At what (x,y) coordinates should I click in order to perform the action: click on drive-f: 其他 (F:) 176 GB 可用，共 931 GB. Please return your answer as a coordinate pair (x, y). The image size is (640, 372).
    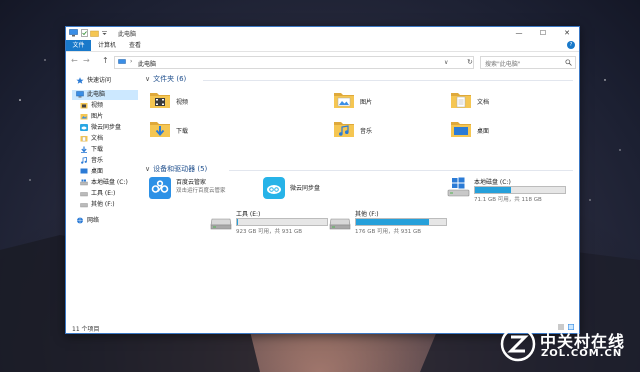
    Looking at the image, I should click on (388, 222).